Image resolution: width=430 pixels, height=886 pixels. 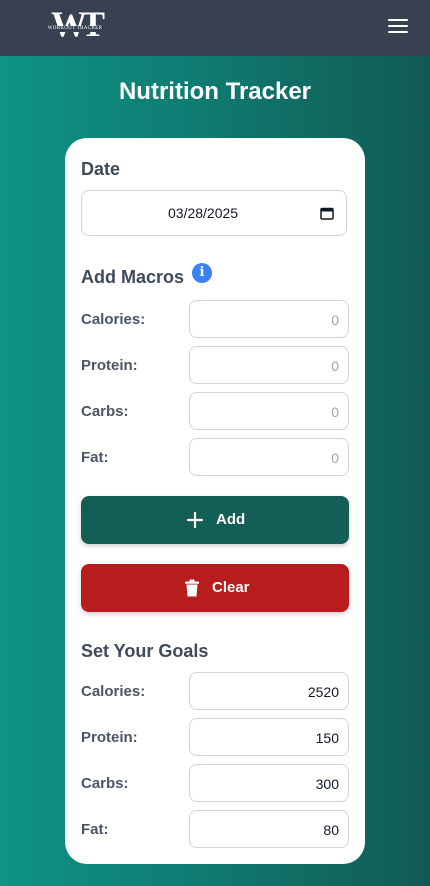 What do you see at coordinates (195, 520) in the screenshot?
I see `plus-icon` at bounding box center [195, 520].